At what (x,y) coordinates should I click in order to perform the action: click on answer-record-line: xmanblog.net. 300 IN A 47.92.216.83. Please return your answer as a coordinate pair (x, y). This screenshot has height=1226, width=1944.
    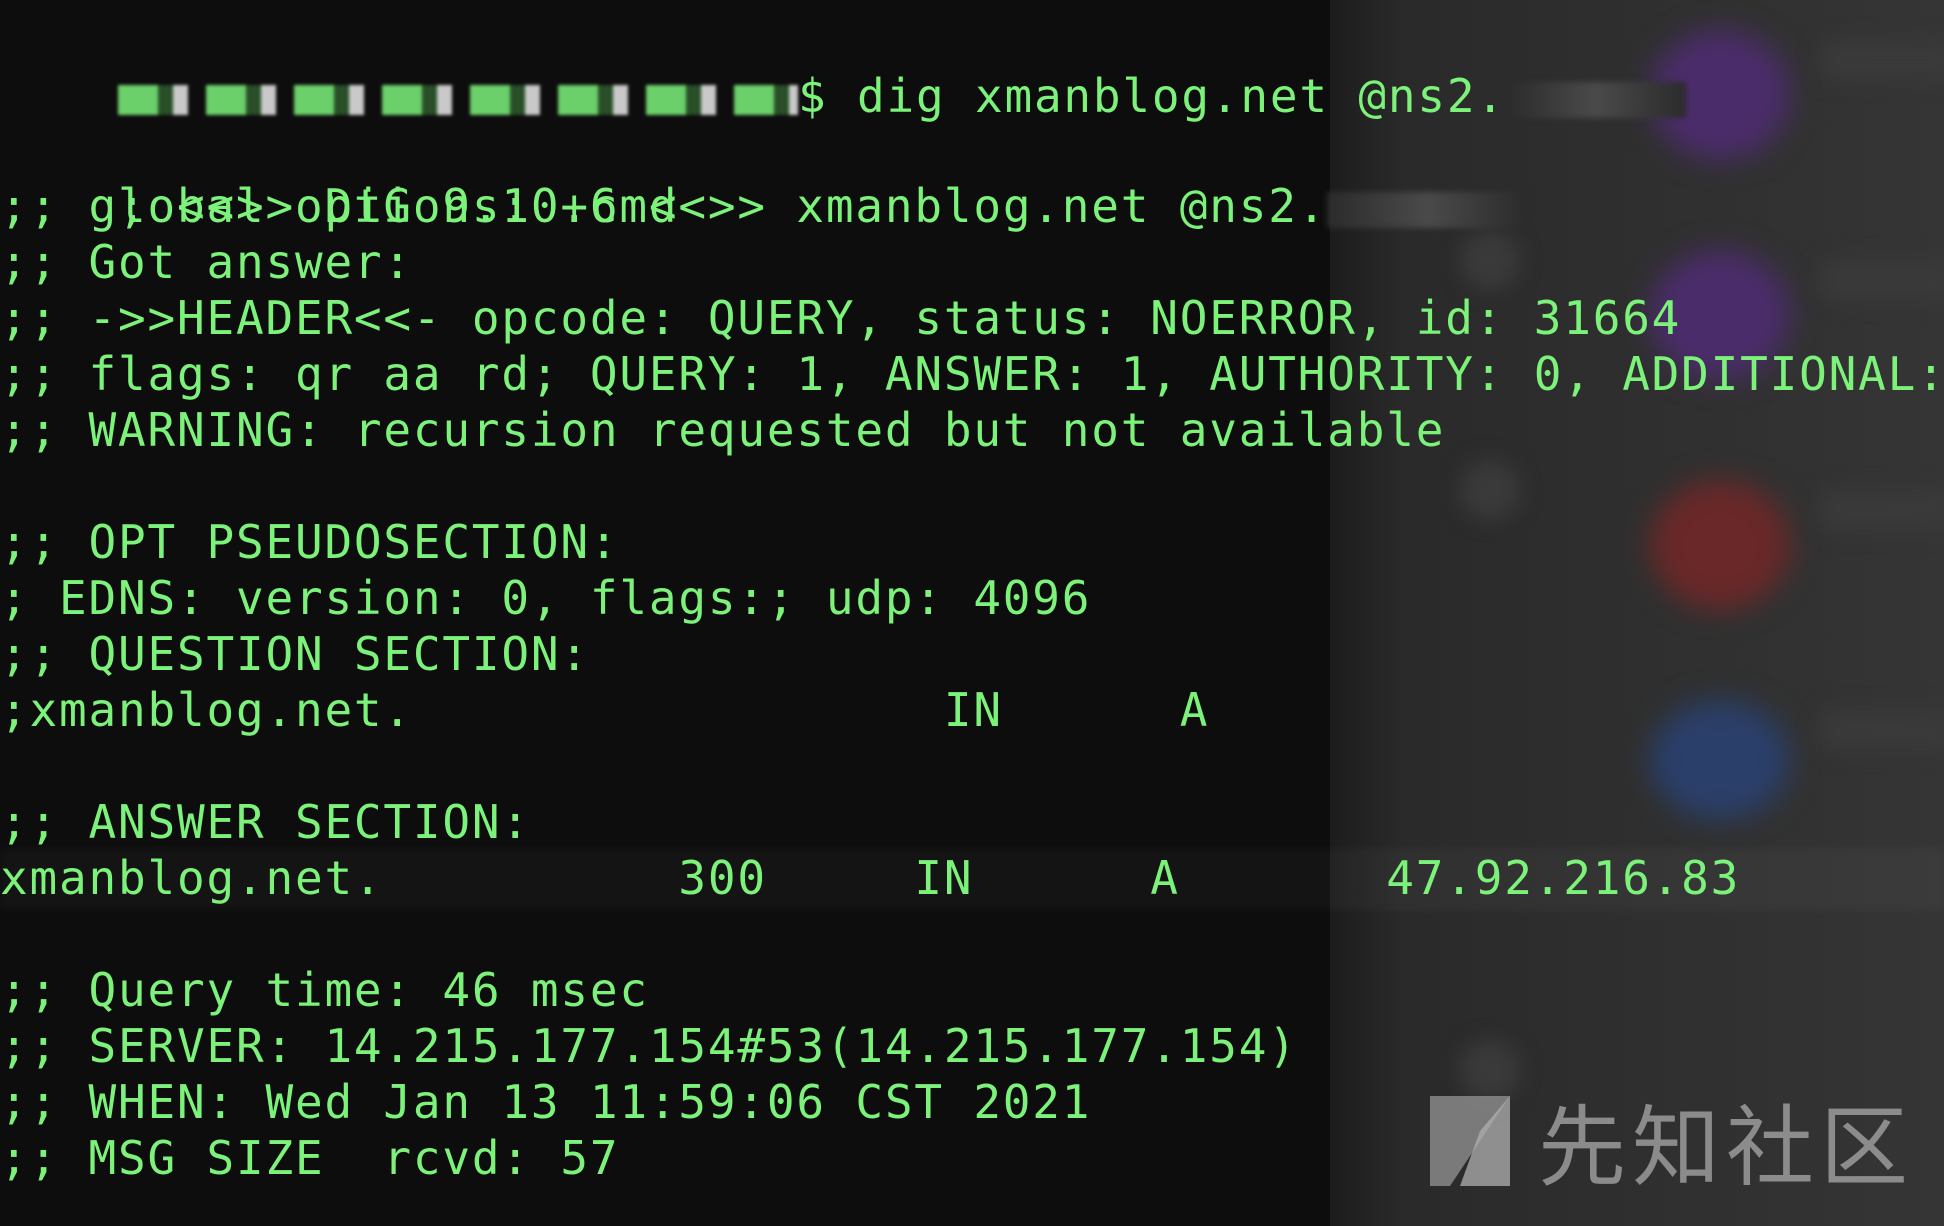
    Looking at the image, I should click on (870, 878).